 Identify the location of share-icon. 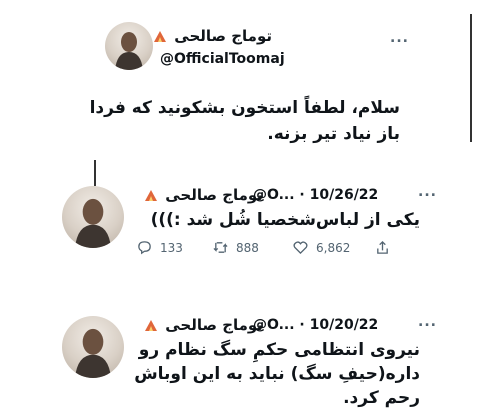
(382, 247).